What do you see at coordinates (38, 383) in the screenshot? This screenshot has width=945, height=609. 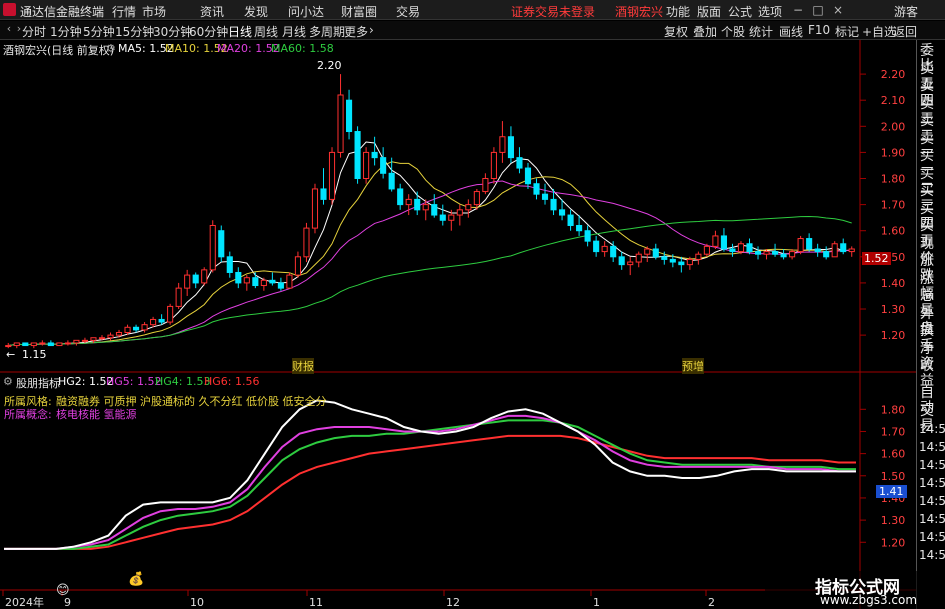 I see `indicator-name: 股朋指标` at bounding box center [38, 383].